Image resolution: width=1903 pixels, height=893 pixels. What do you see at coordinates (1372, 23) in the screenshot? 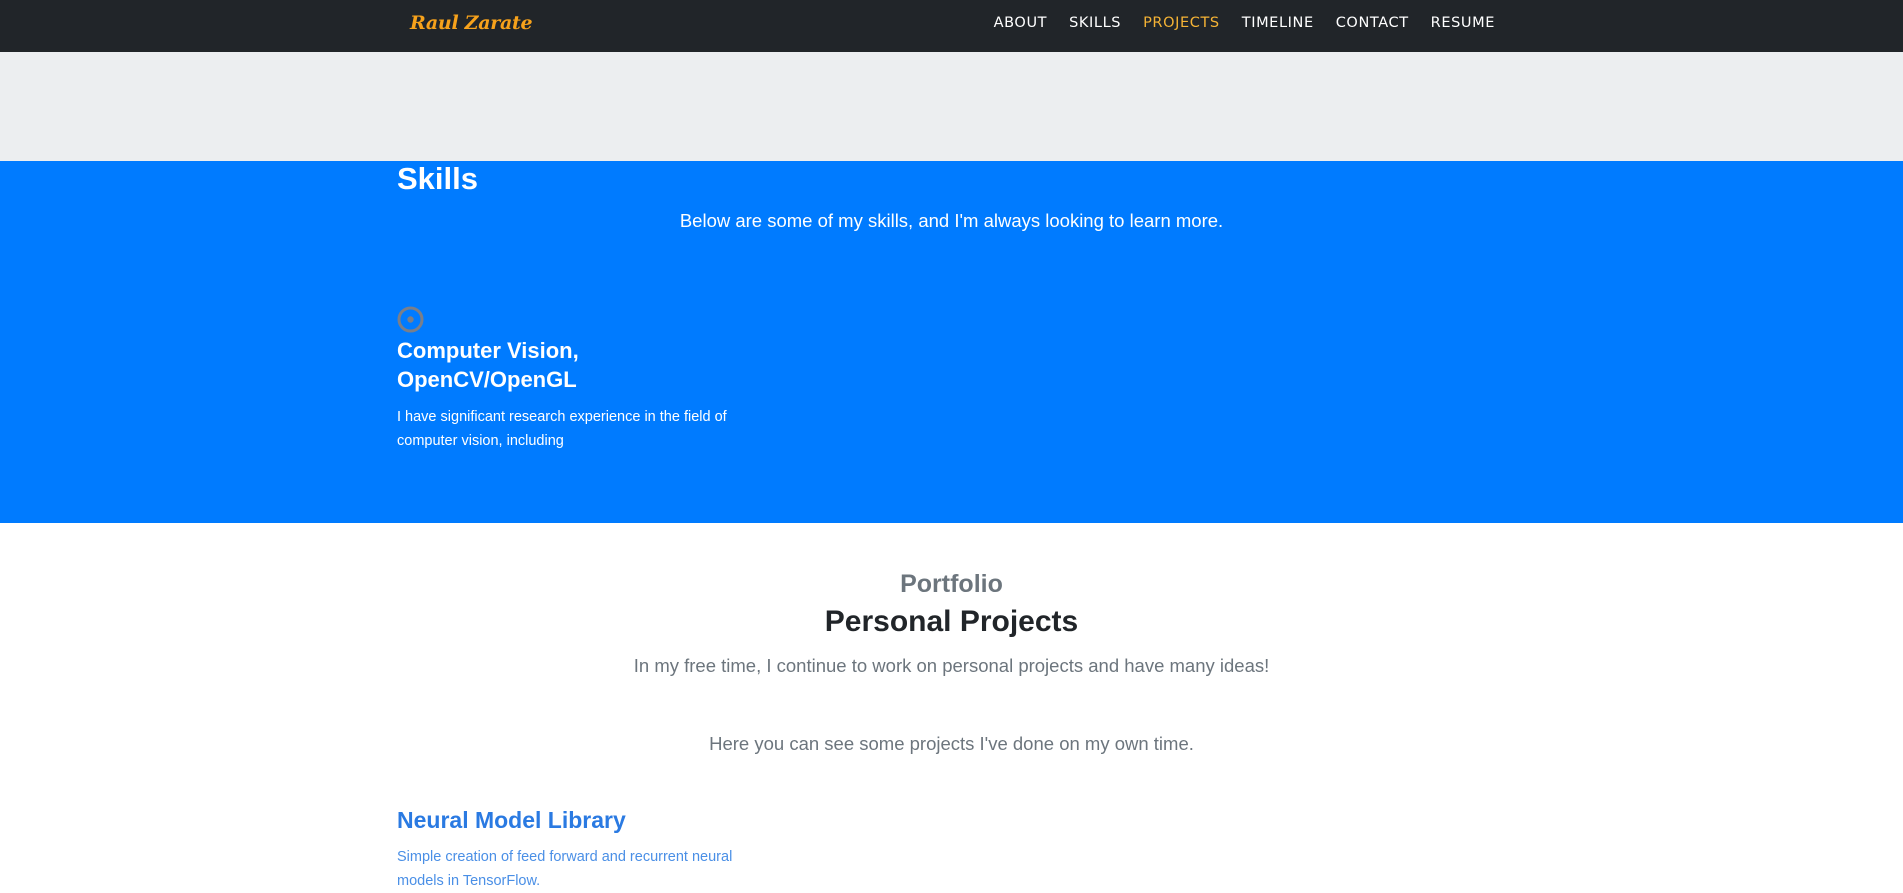
I see `nav-link-contact: Contact` at bounding box center [1372, 23].